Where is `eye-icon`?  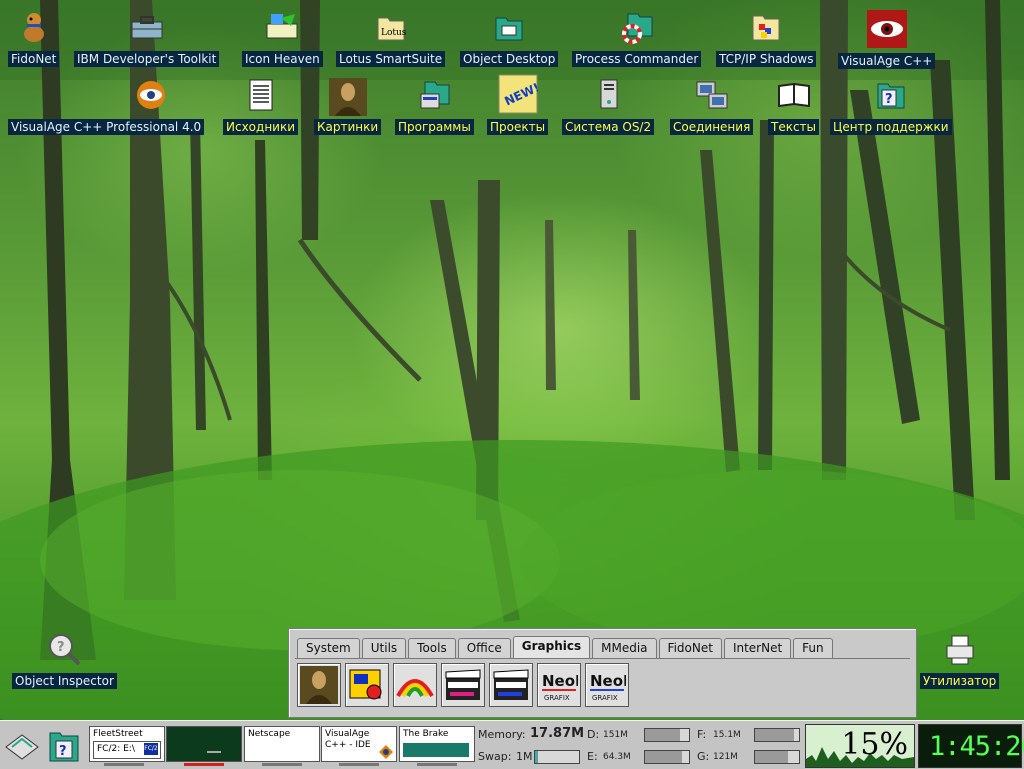
eye-icon is located at coordinates (886, 30).